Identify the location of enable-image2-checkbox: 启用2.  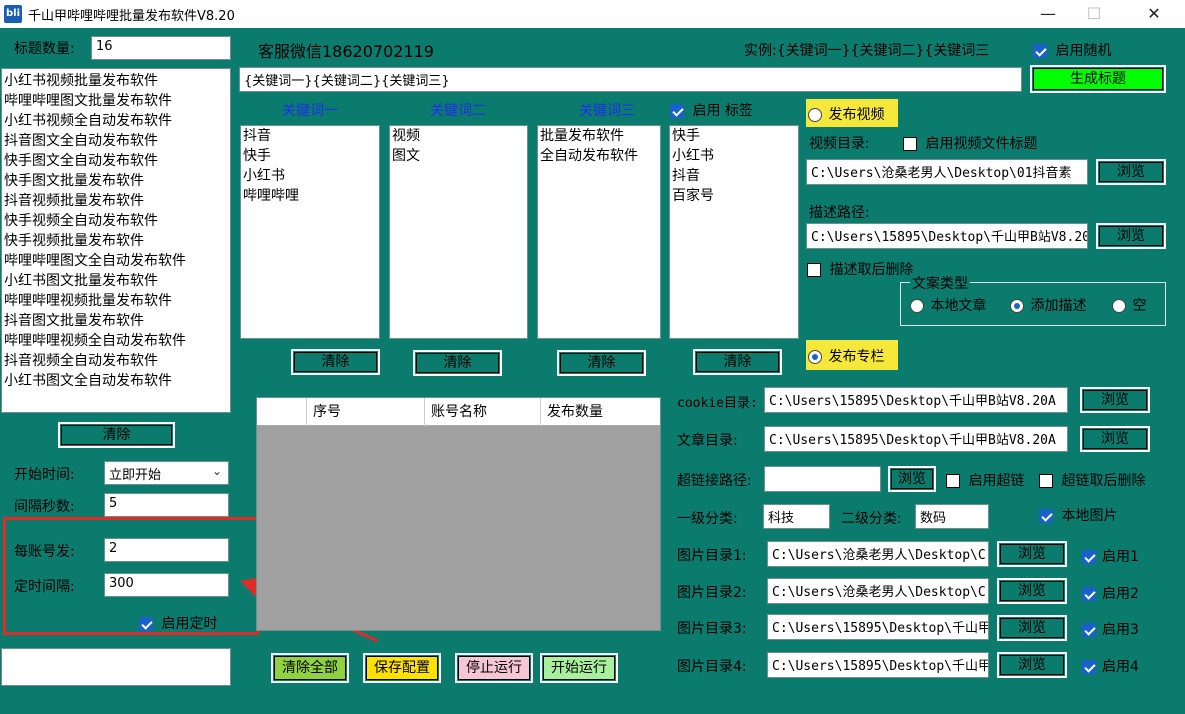
(1110, 593).